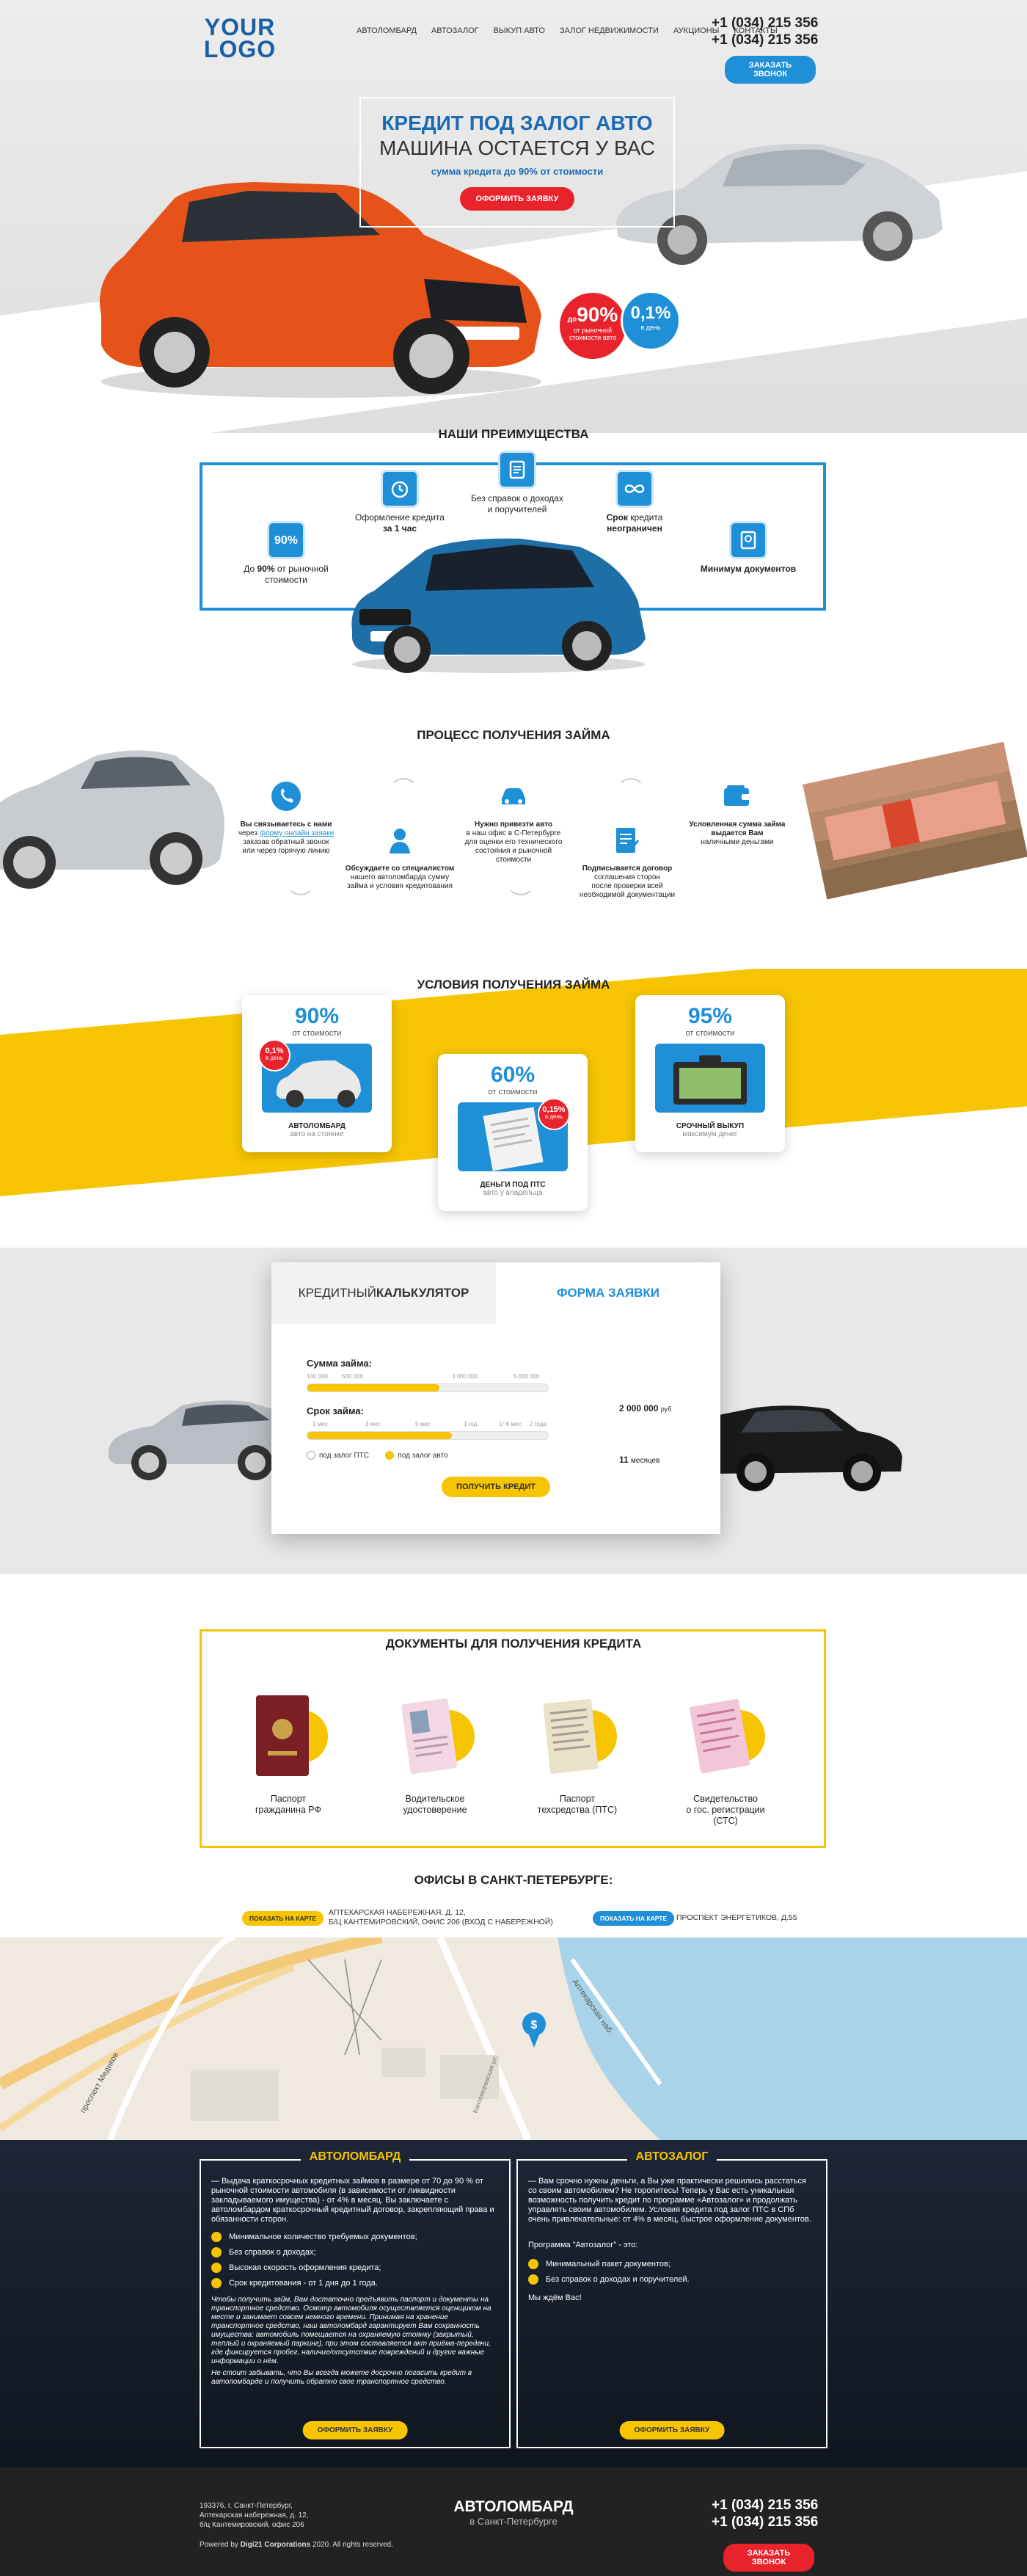 The height and width of the screenshot is (2576, 1027). Describe the element at coordinates (609, 30) in the screenshot. I see `nav-item-realty: Залог недвижимости` at that location.